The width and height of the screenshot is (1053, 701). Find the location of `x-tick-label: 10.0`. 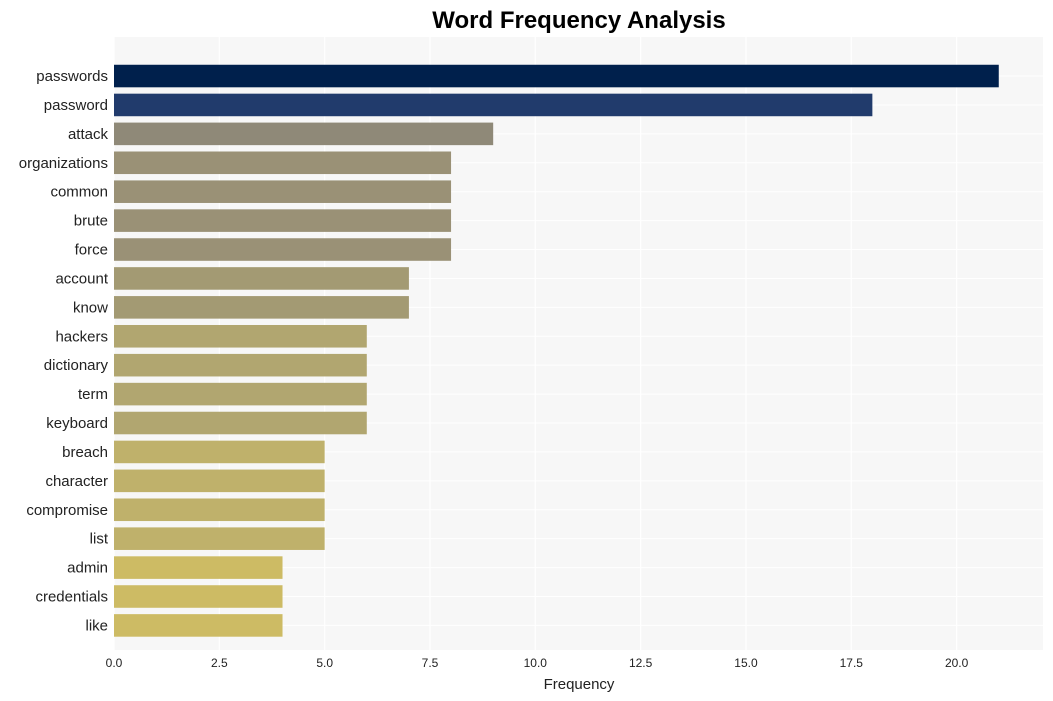

x-tick-label: 10.0 is located at coordinates (536, 663).